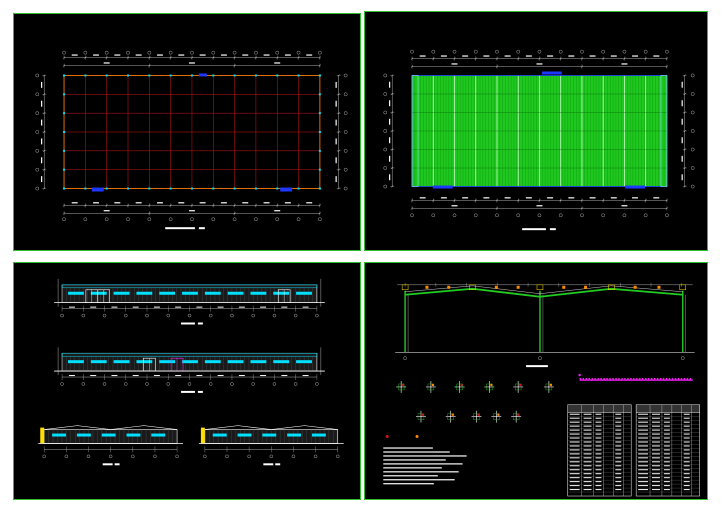 The width and height of the screenshot is (721, 512). I want to click on rear-elevation-title, so click(188, 391).